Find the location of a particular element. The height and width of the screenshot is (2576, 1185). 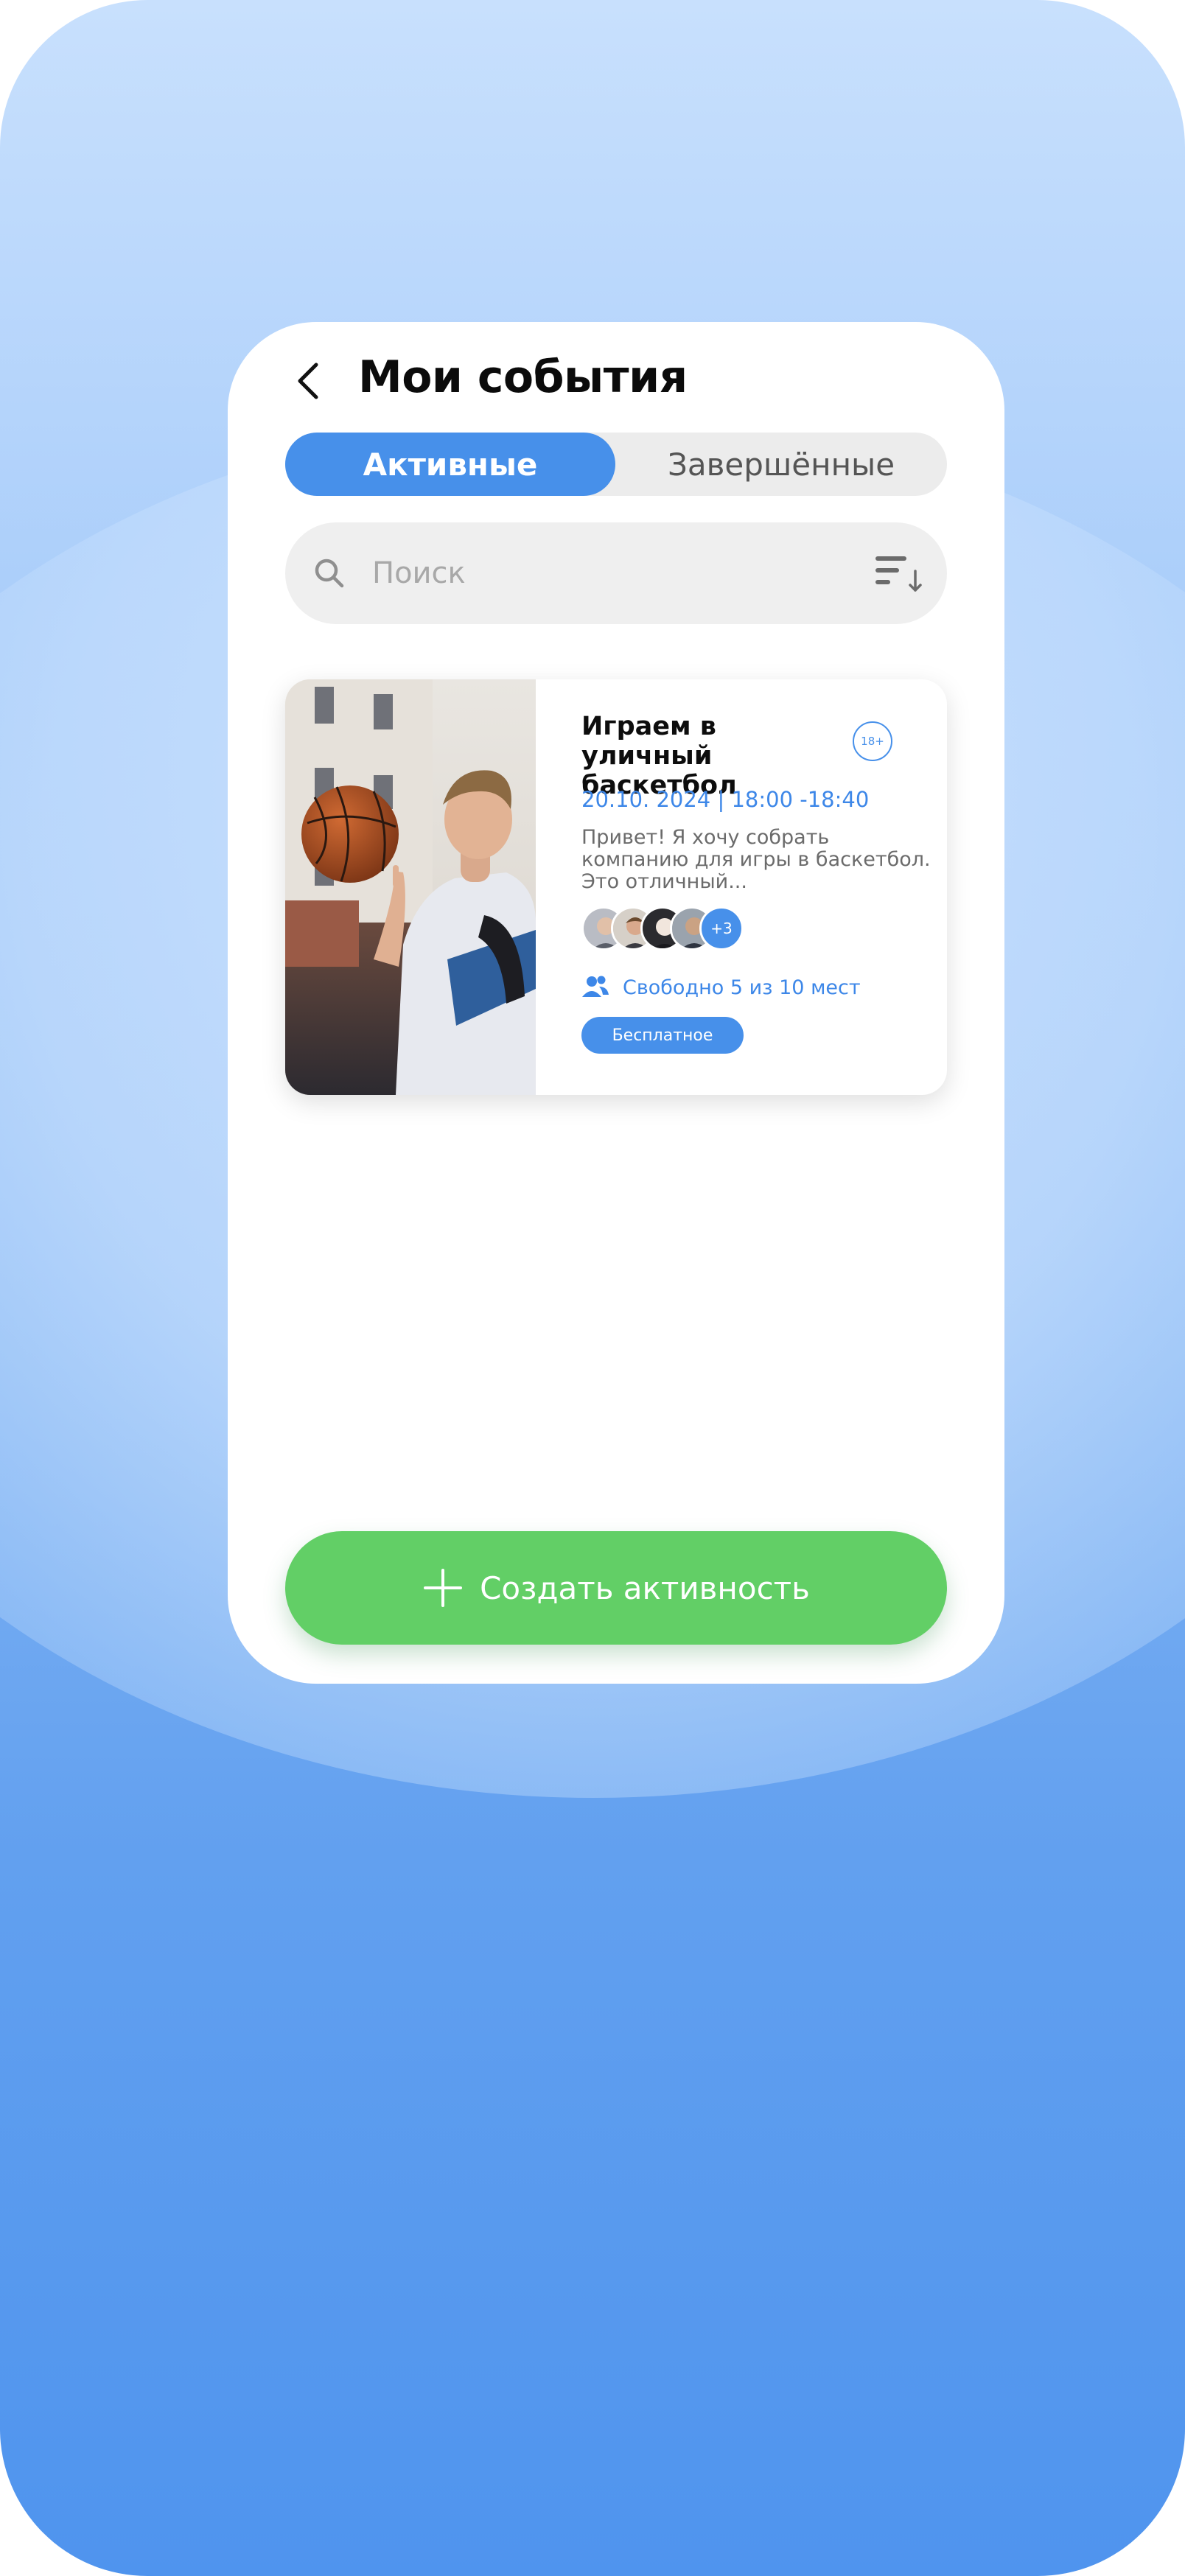

search-icon is located at coordinates (329, 573).